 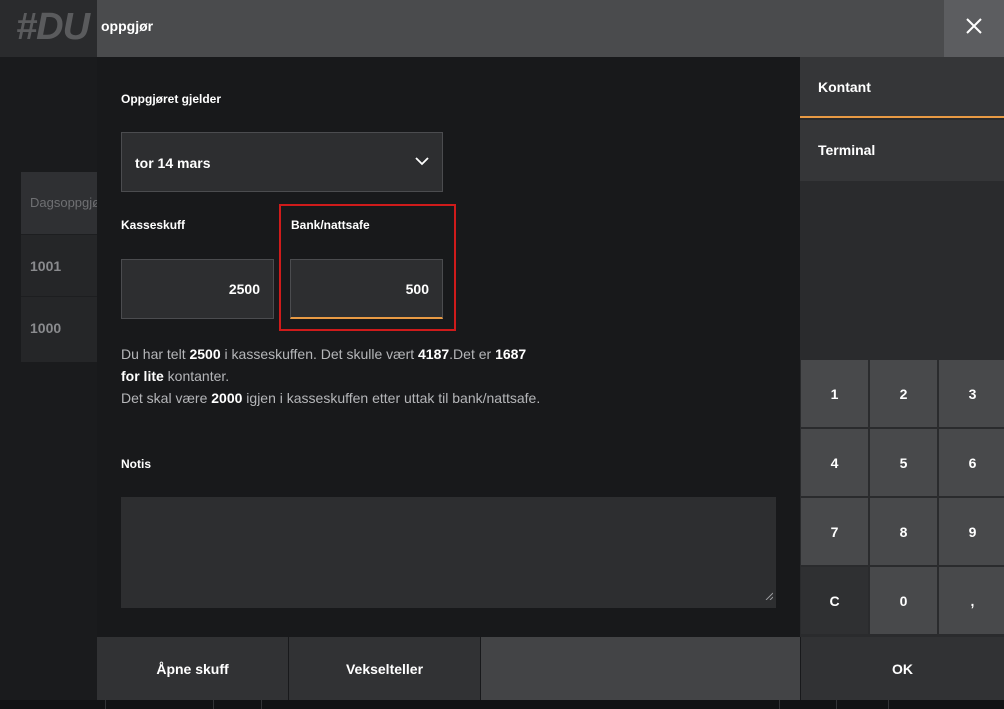 What do you see at coordinates (903, 393) in the screenshot?
I see `keypad-key-2: 2` at bounding box center [903, 393].